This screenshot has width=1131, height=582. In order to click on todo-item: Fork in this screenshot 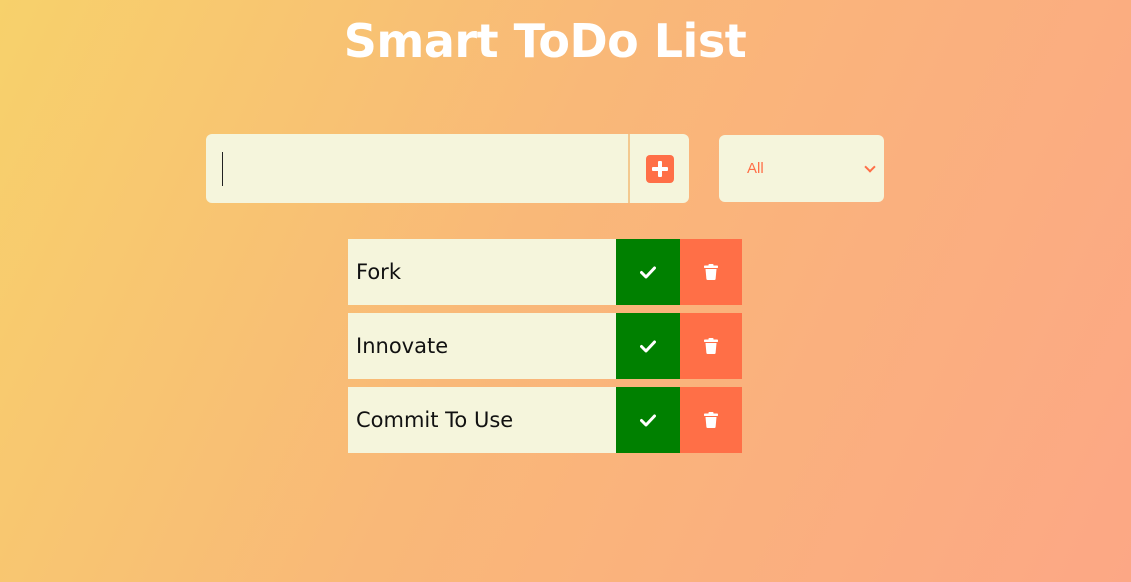, I will do `click(545, 272)`.